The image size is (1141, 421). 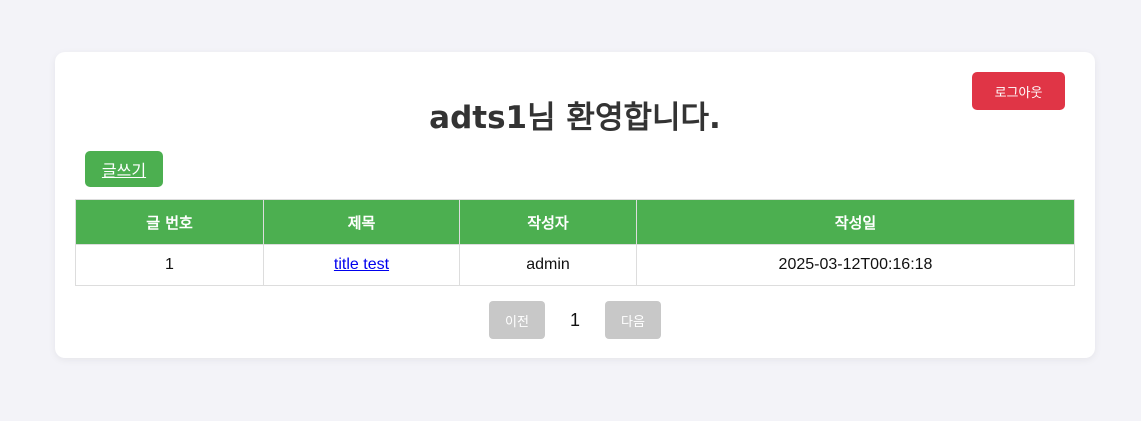 I want to click on cell-date: 2025-03-12T00:16:18, so click(x=855, y=265).